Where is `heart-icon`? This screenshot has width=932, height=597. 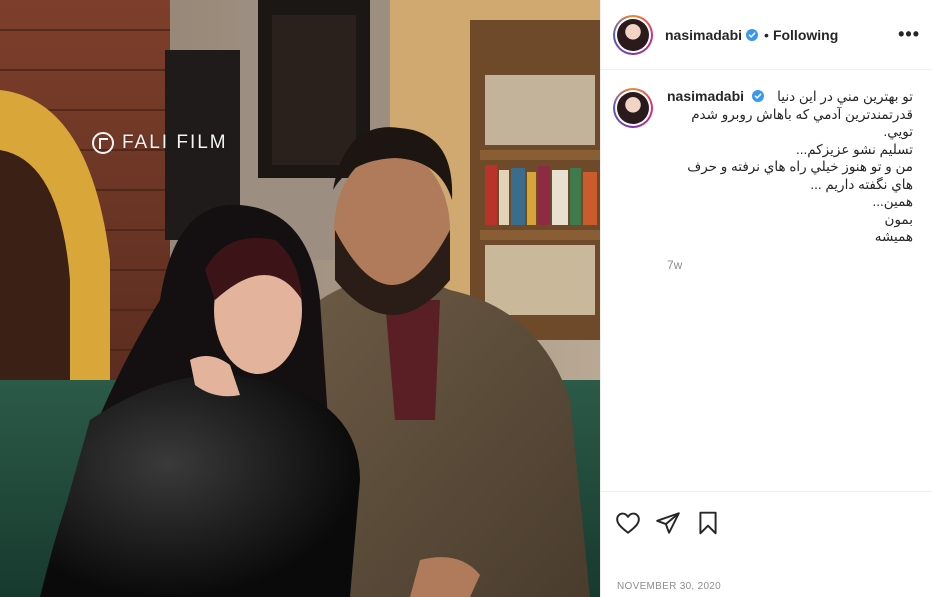 heart-icon is located at coordinates (628, 523).